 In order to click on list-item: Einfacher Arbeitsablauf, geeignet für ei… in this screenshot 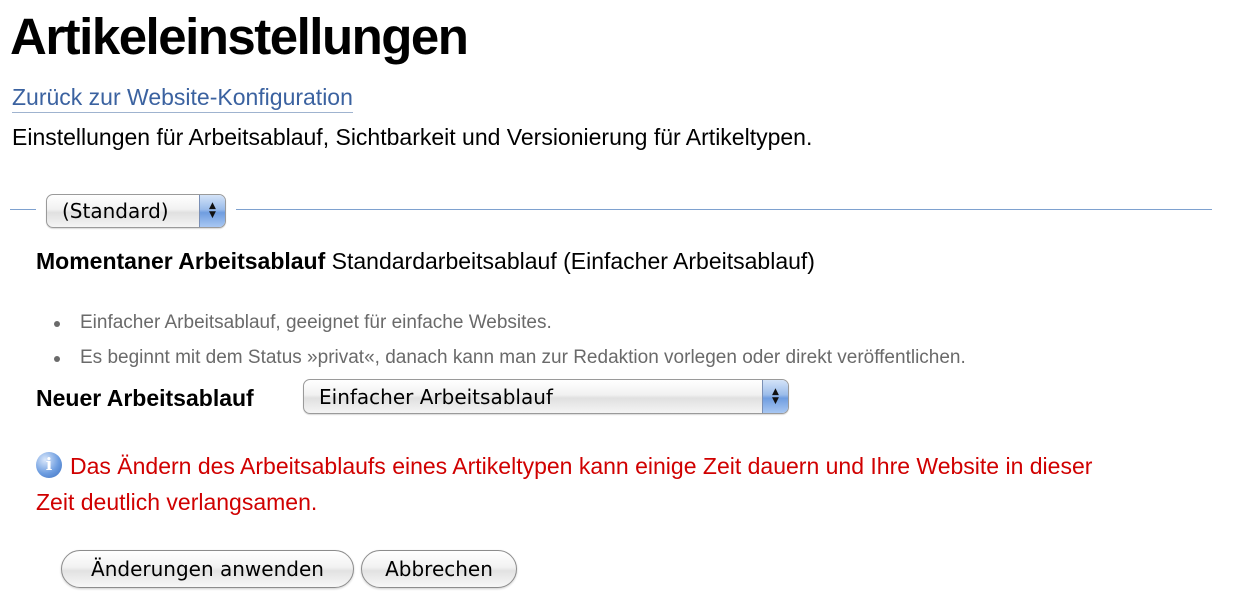, I will do `click(508, 325)`.